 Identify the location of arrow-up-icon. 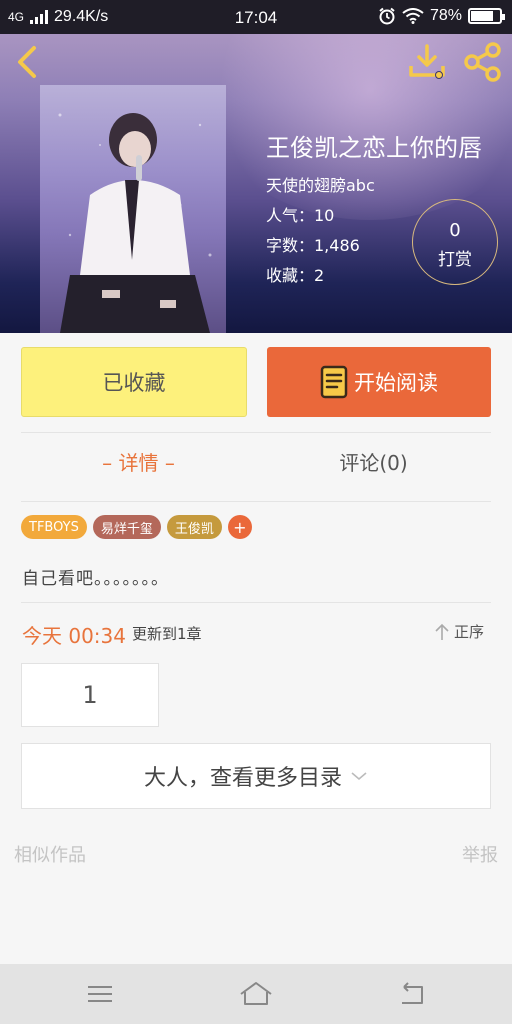
(442, 631).